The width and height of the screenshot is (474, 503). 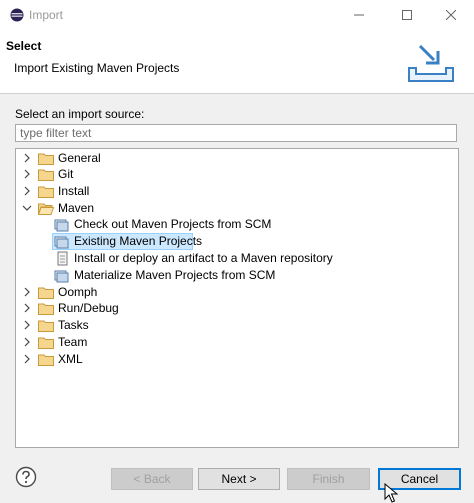 What do you see at coordinates (237, 342) in the screenshot?
I see `tree-item-team: Team` at bounding box center [237, 342].